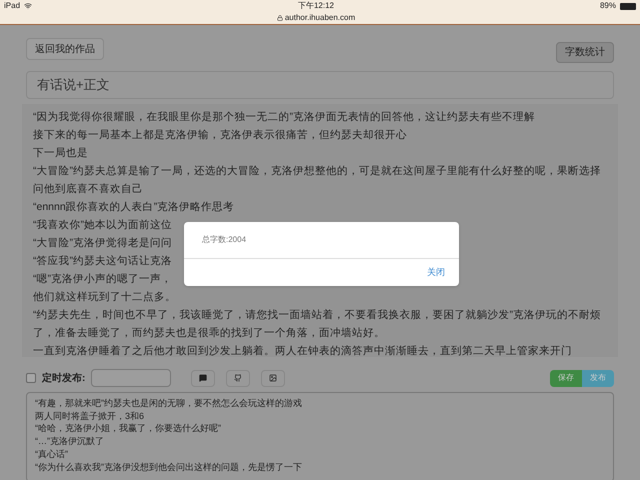  I want to click on image-button, so click(273, 378).